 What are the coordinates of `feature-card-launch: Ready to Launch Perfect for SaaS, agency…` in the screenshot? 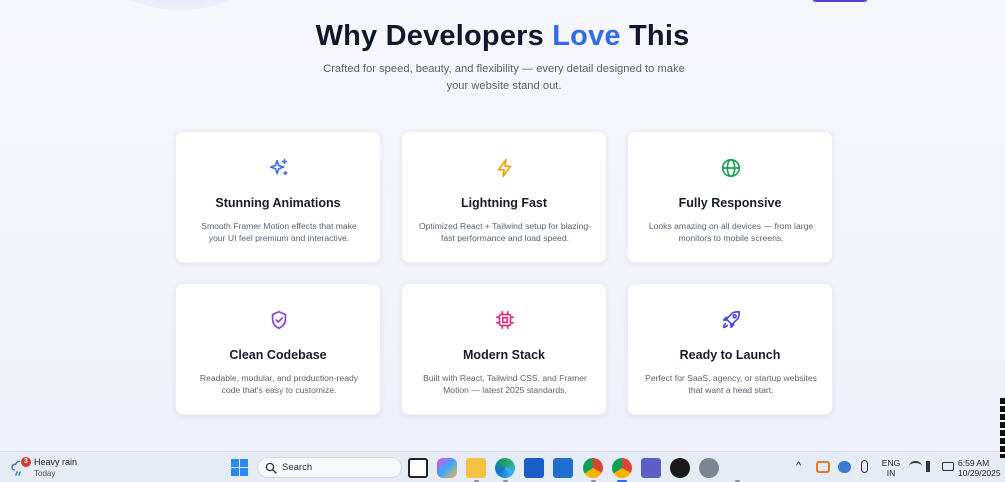 It's located at (730, 349).